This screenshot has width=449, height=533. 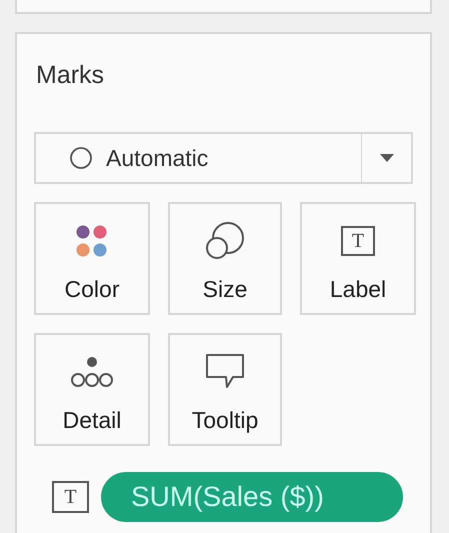 I want to click on circles-icon, so click(x=225, y=241).